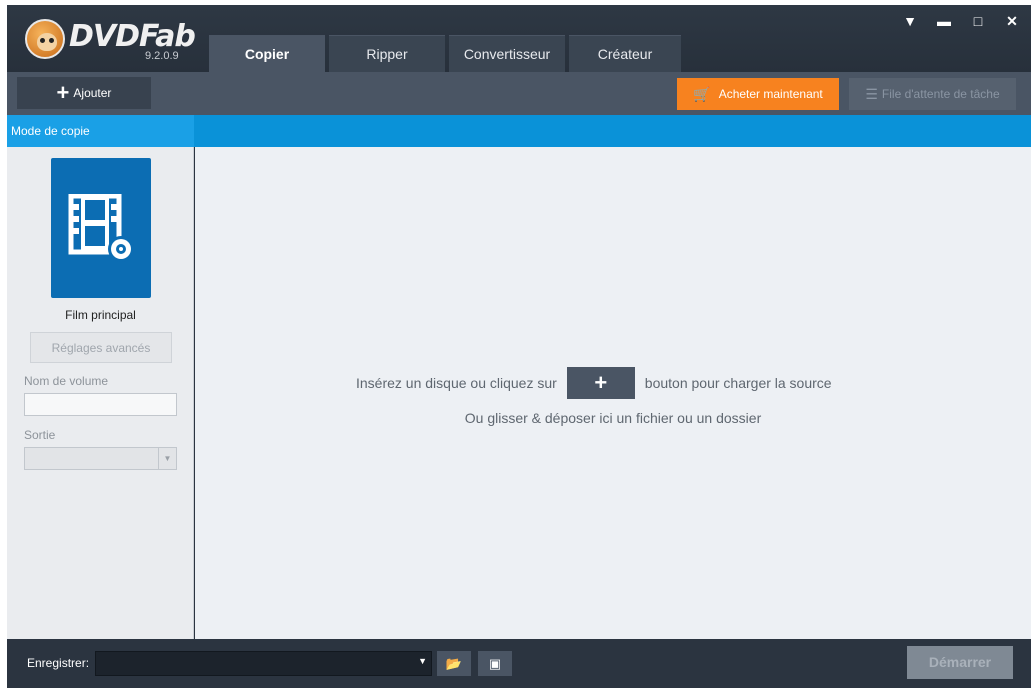  What do you see at coordinates (447, 53) in the screenshot?
I see `main-tabs: Copier Ripper Convertisseur Créateur` at bounding box center [447, 53].